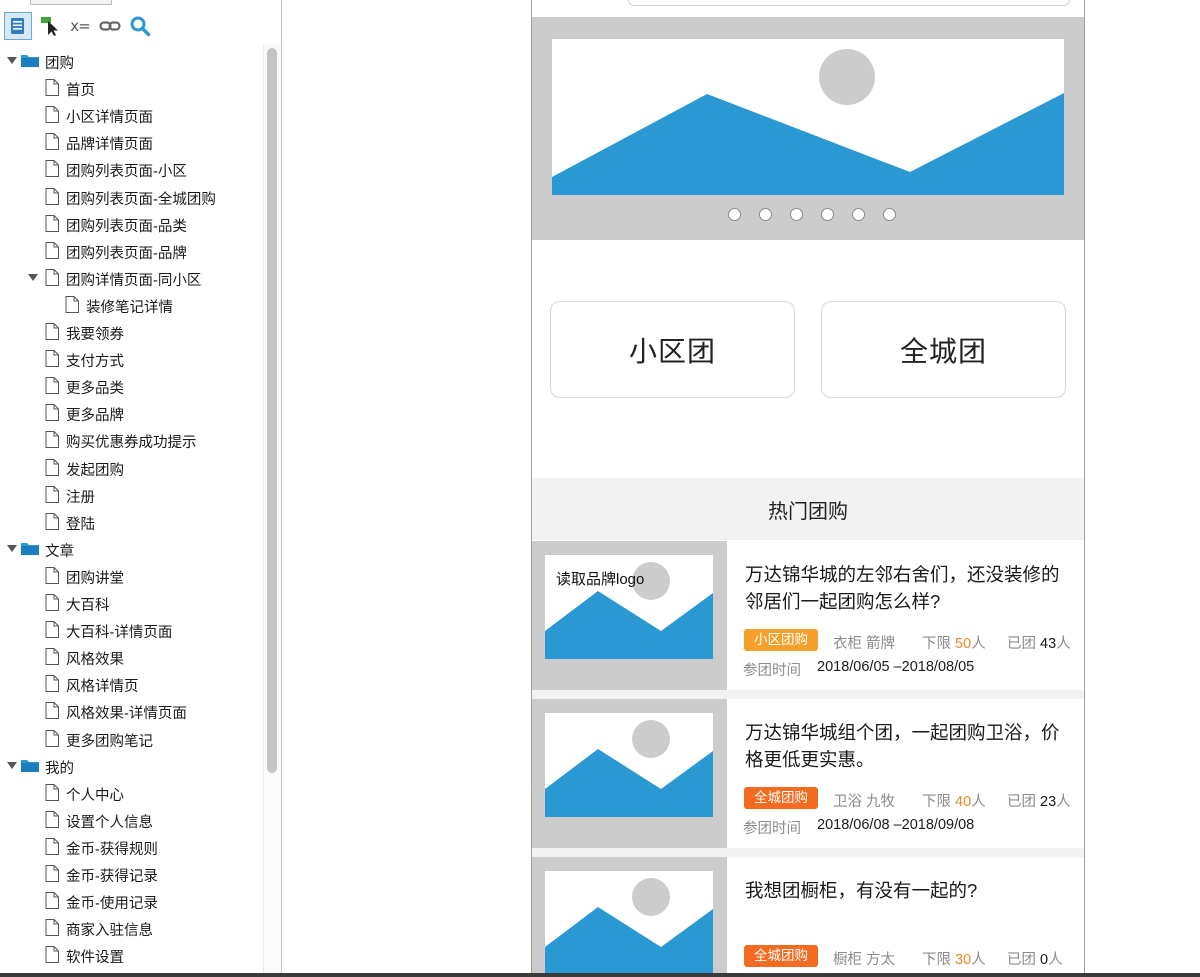 This screenshot has height=977, width=1200. I want to click on tree-page-label: 风格详情页, so click(102, 687).